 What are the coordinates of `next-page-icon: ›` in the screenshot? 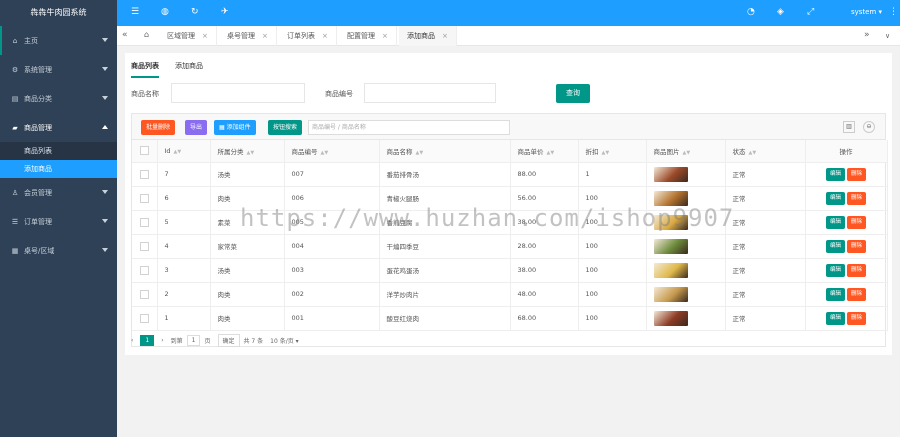 It's located at (162, 340).